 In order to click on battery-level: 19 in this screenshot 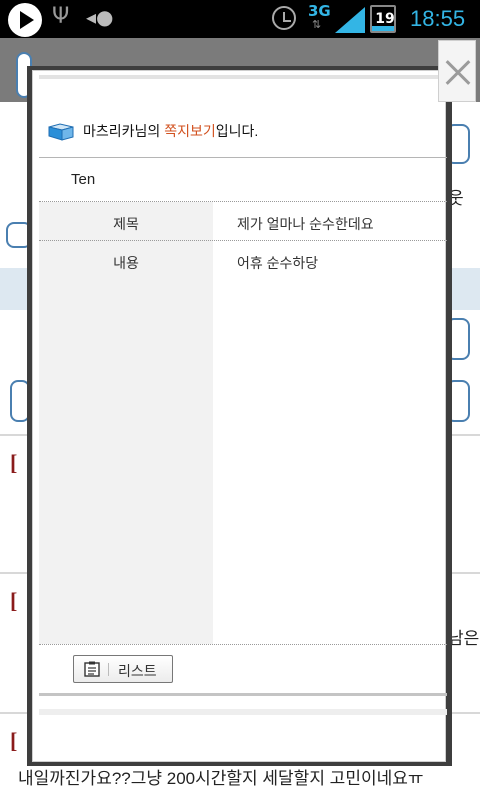, I will do `click(385, 19)`.